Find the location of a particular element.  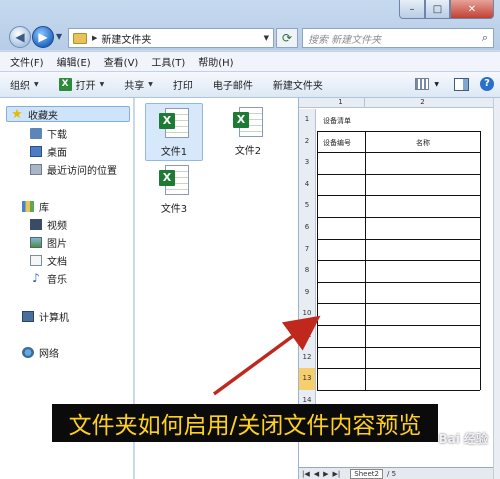

sidebar-item-desktop: 桌面 is located at coordinates (48, 151).